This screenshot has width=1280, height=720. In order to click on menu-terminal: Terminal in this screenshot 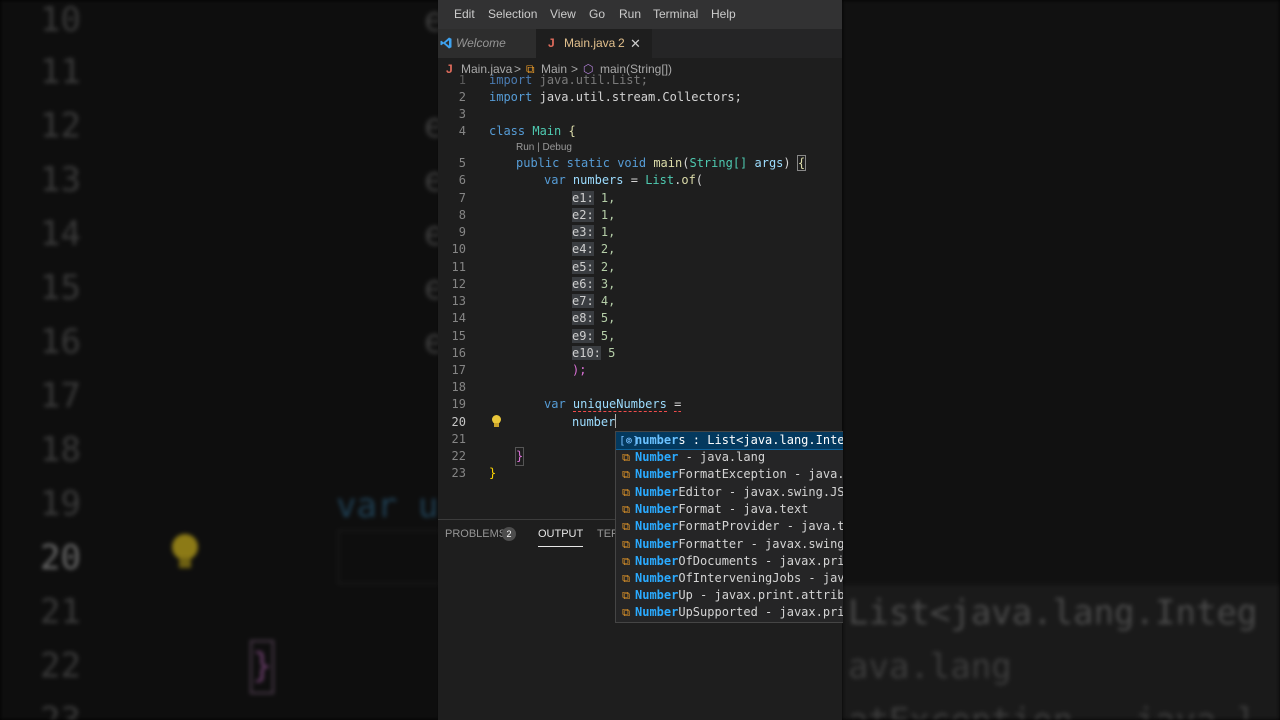, I will do `click(675, 14)`.